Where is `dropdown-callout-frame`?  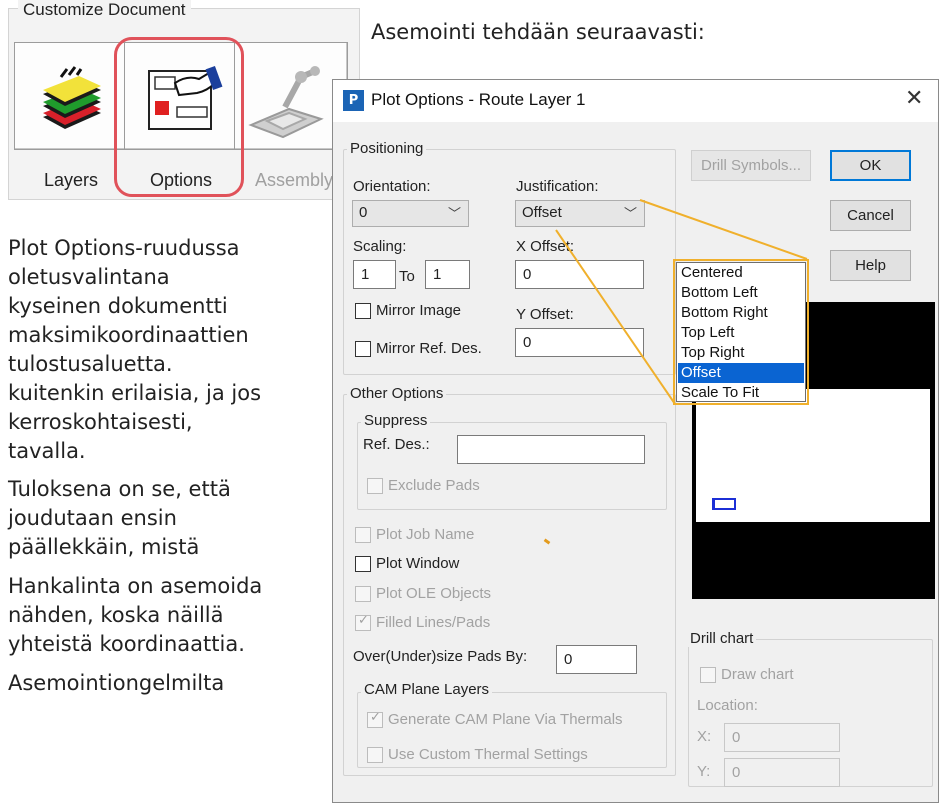 dropdown-callout-frame is located at coordinates (741, 332).